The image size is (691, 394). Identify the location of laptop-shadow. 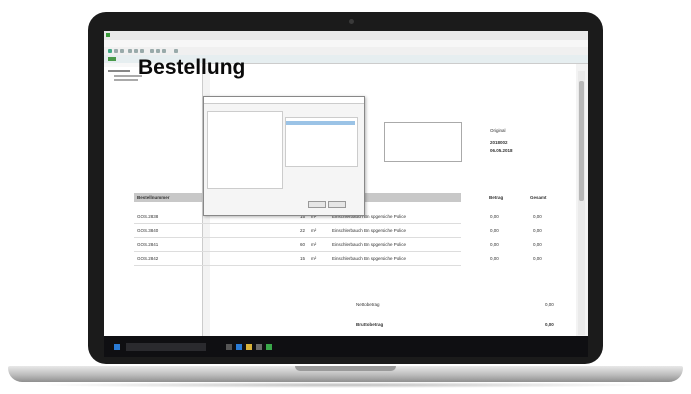
(345, 385).